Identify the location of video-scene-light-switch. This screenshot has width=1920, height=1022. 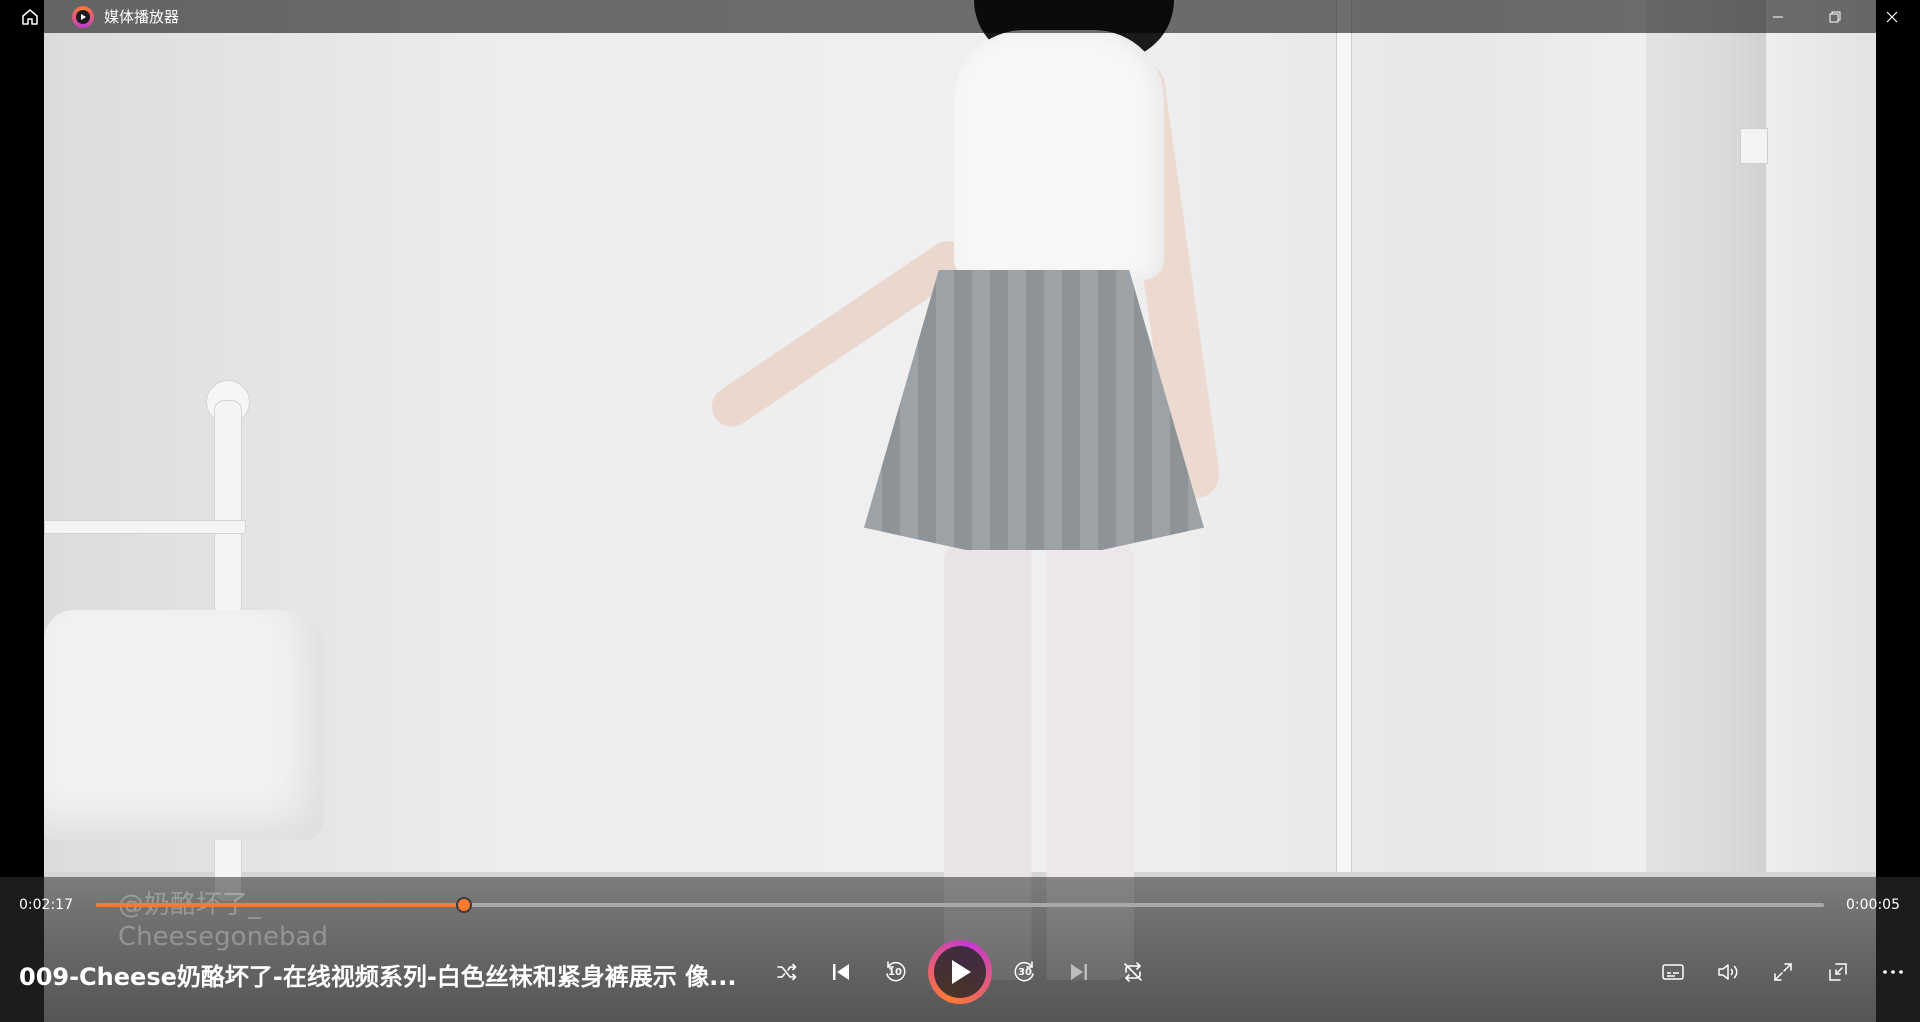
(1754, 146).